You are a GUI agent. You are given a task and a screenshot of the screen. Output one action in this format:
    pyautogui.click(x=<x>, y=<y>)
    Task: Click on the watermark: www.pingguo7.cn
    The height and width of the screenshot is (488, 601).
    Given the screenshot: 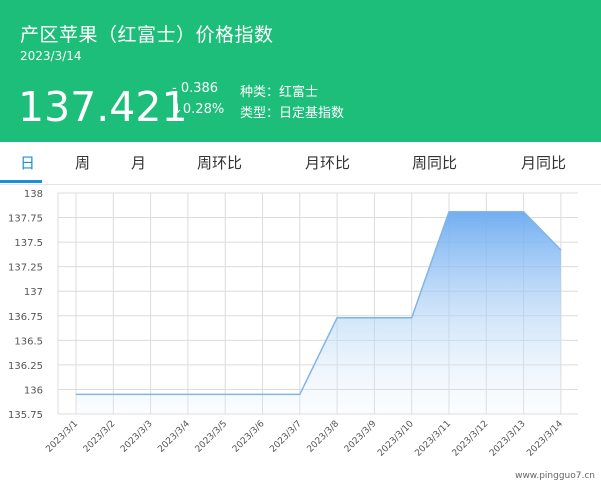 What is the action you would take?
    pyautogui.click(x=555, y=476)
    